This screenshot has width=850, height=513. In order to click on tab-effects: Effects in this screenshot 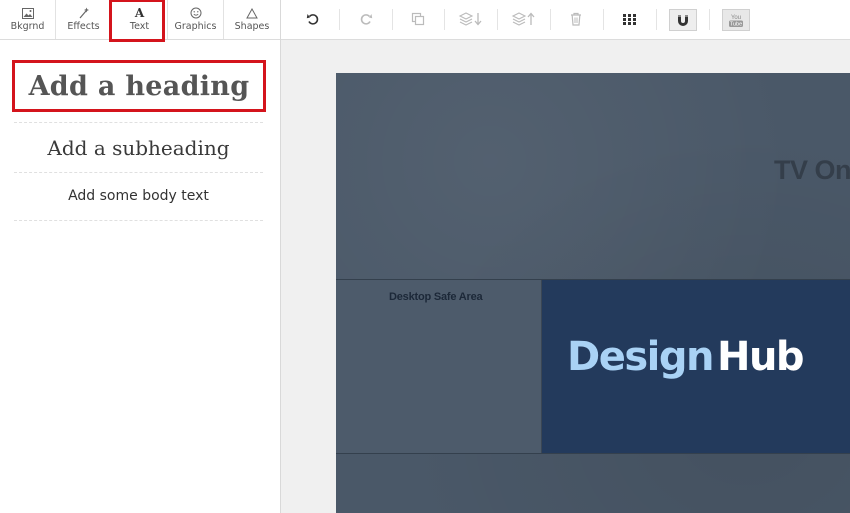, I will do `click(84, 19)`.